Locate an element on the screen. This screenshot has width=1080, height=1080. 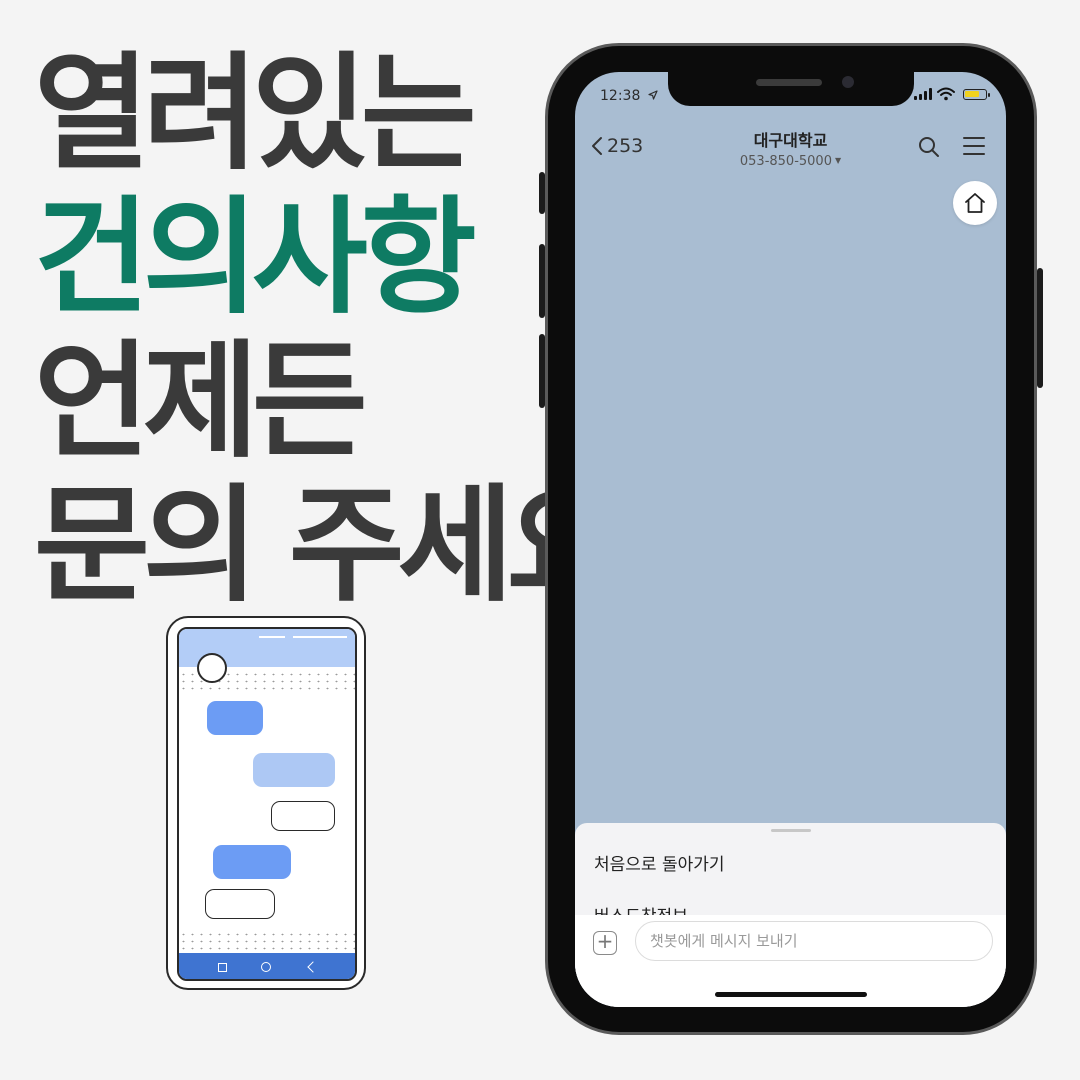
headline-line-2: 건의사항 is located at coordinates (255, 257).